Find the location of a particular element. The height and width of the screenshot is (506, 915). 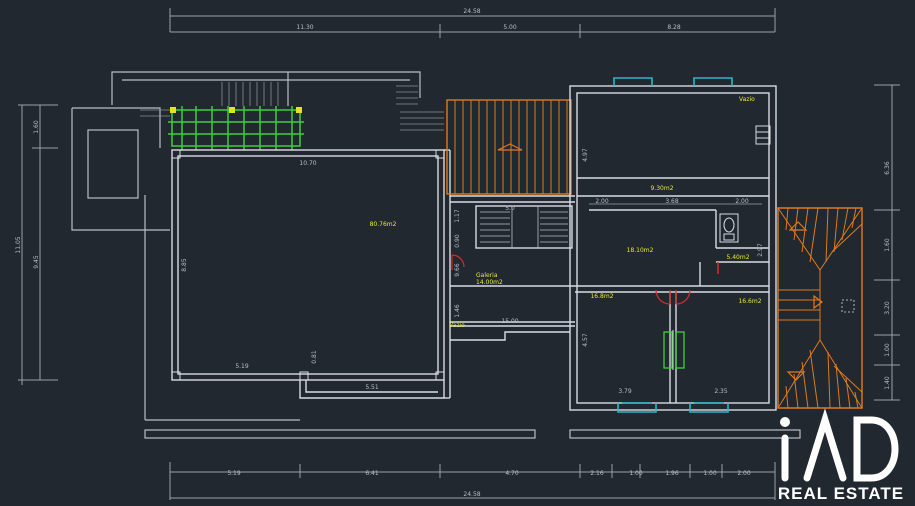

bottom-seg-6: 1.96 is located at coordinates (672, 473).